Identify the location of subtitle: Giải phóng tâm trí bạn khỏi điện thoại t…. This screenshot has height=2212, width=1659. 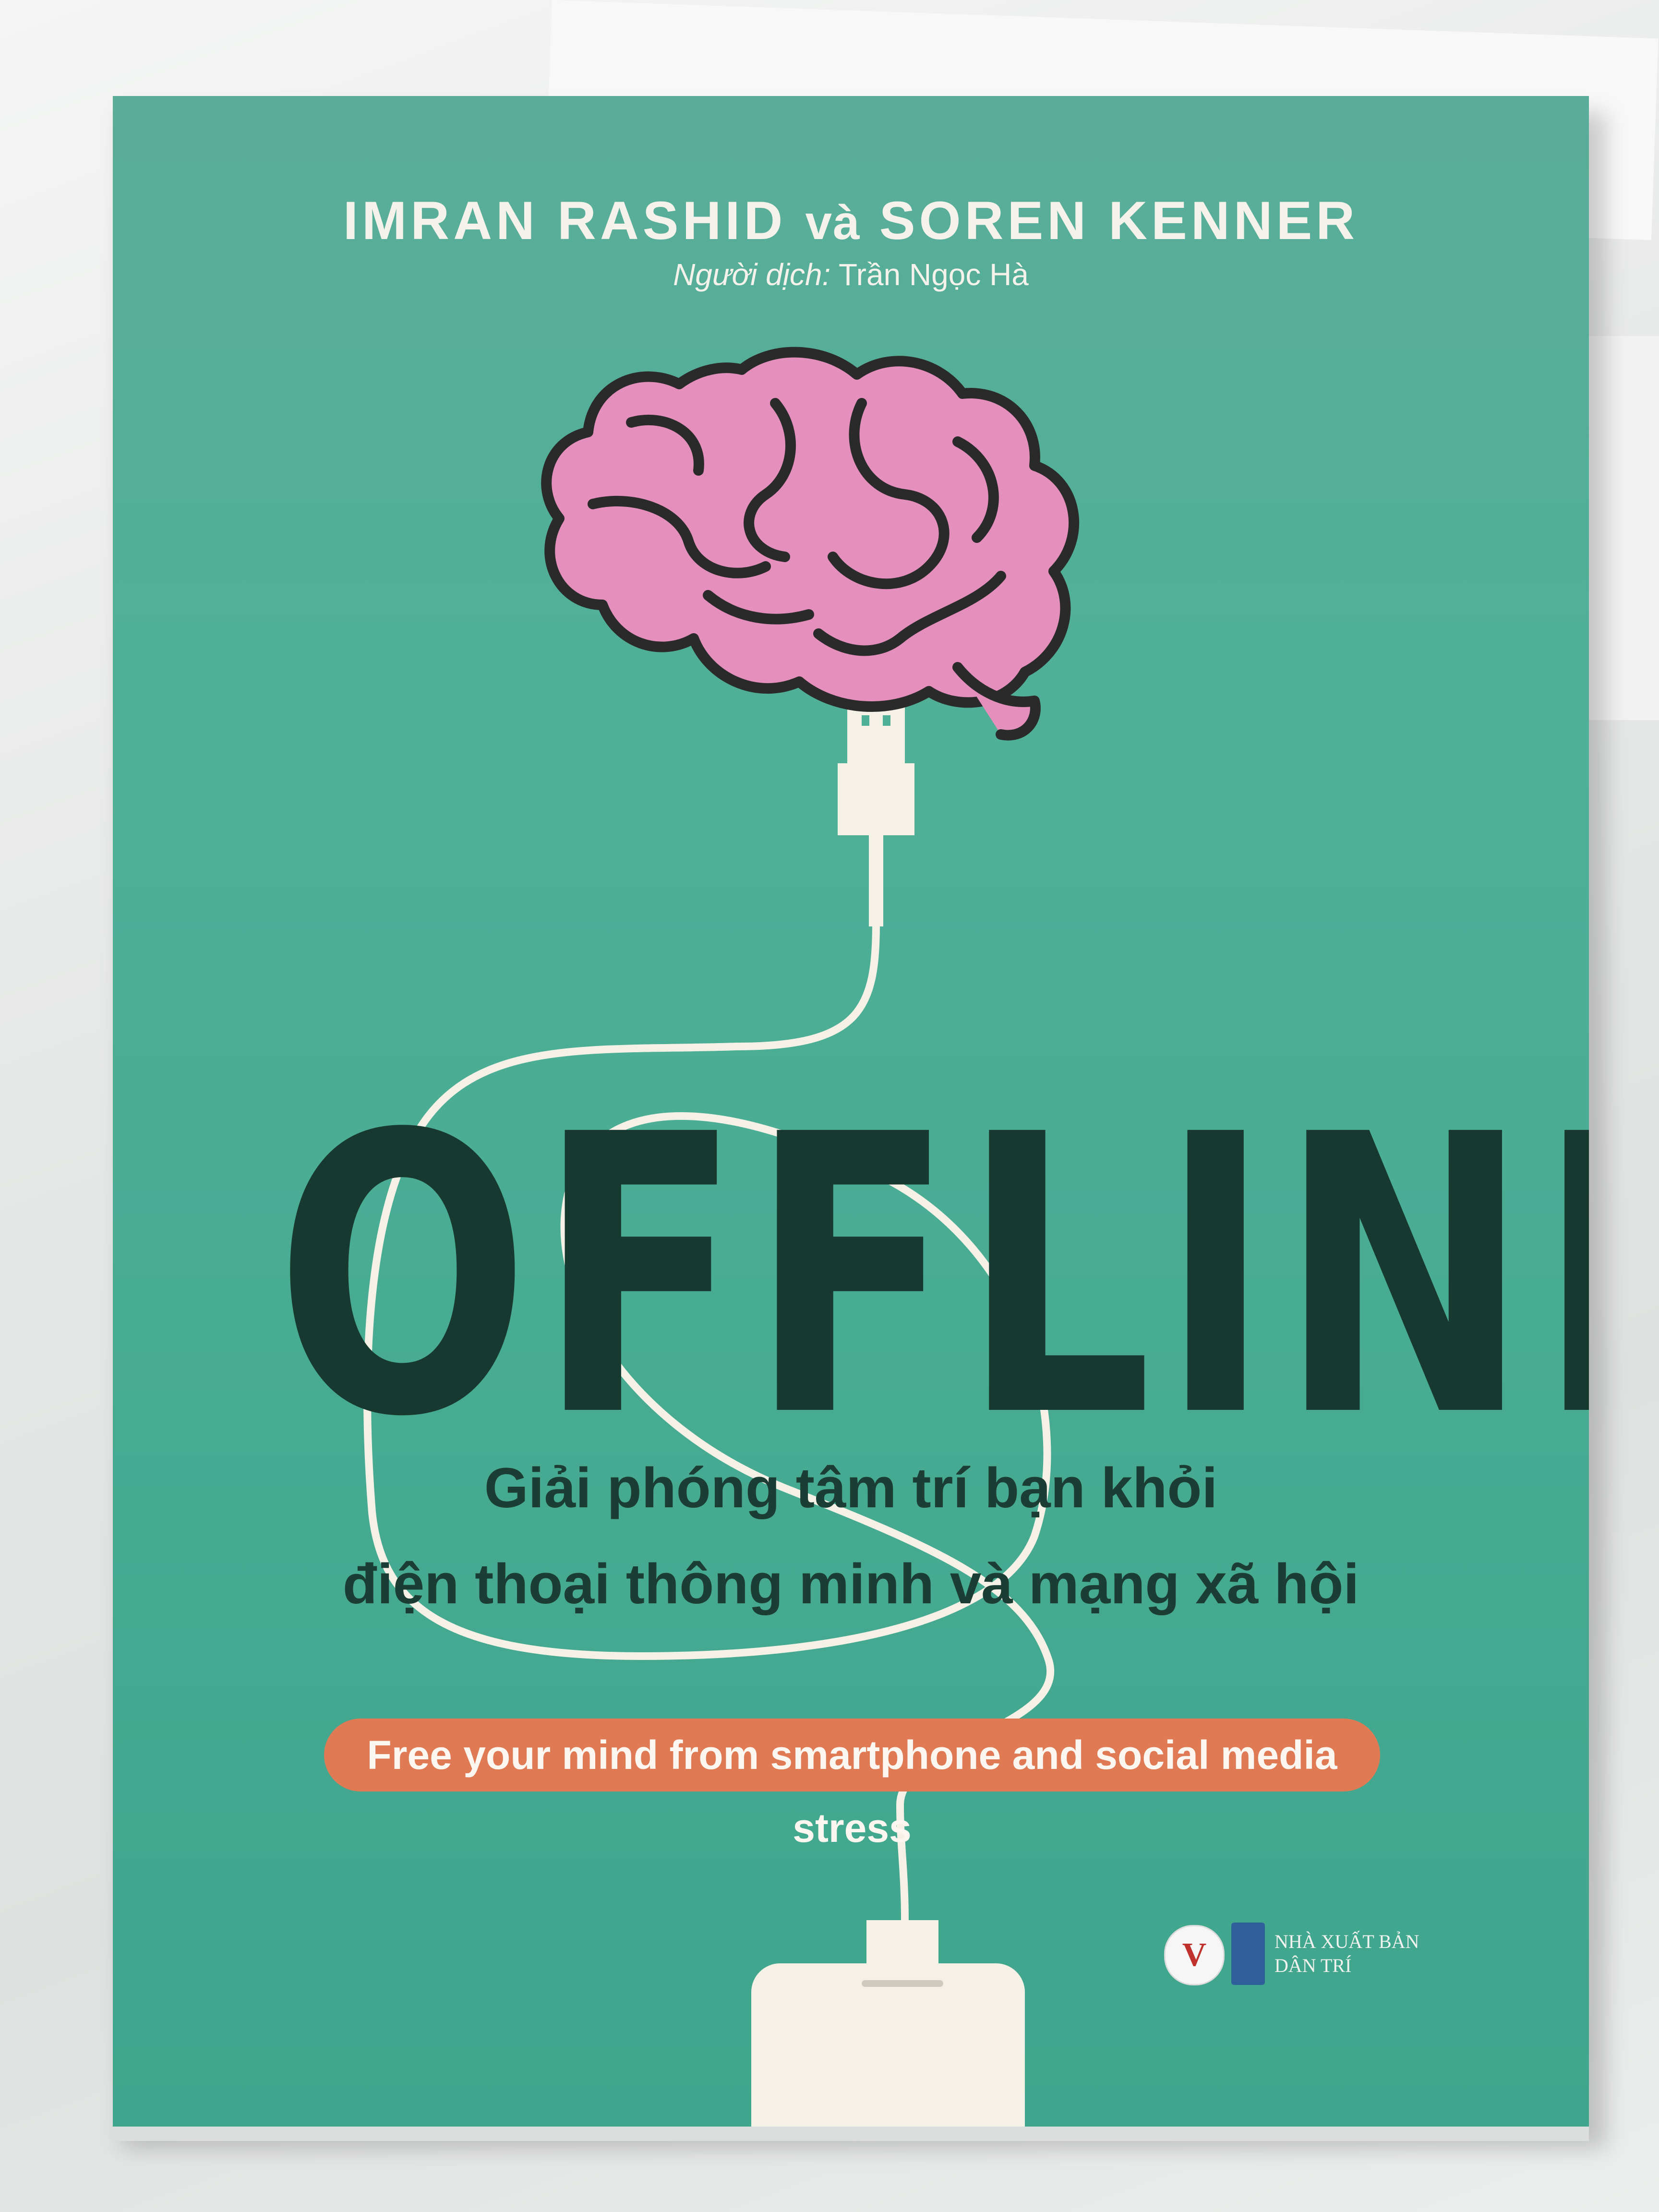
(851, 1536).